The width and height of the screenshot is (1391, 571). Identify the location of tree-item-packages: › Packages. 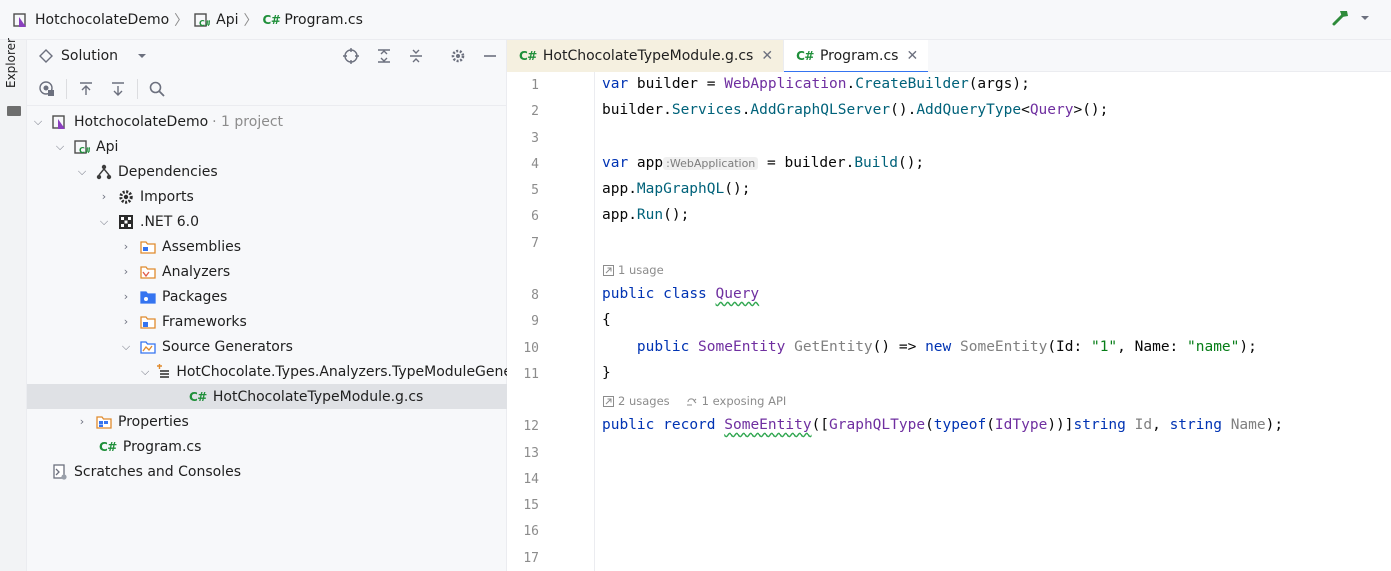
(267, 296).